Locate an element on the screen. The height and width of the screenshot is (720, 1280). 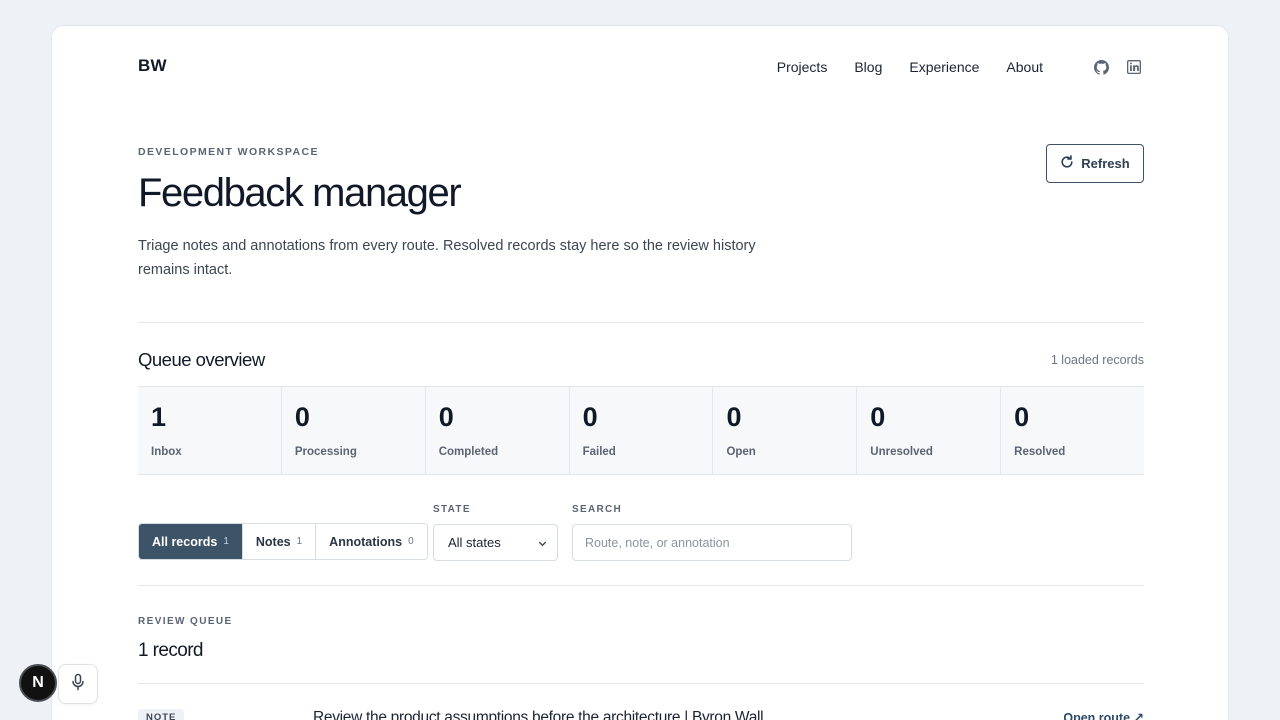
top-nav: Projects Blog Experience About is located at coordinates (960, 67).